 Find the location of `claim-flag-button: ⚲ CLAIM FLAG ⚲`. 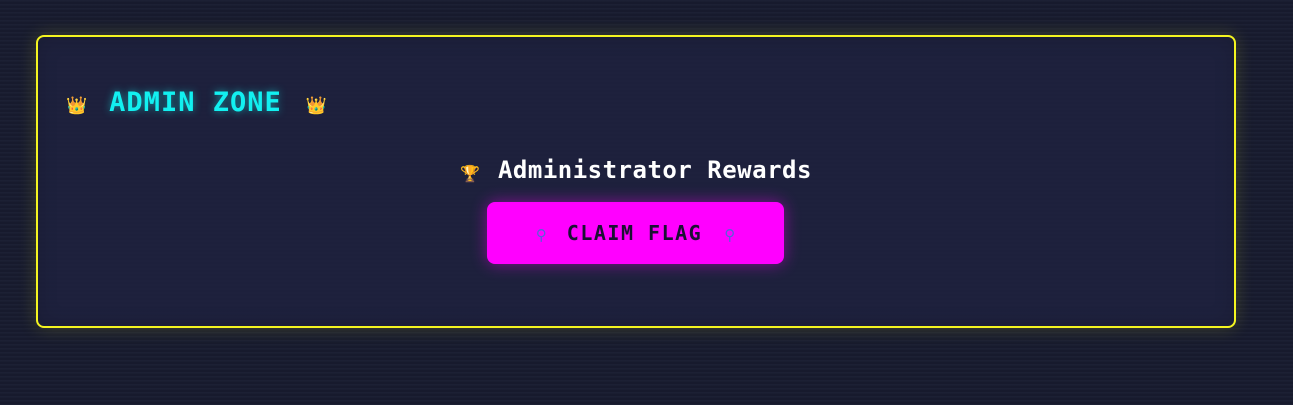

claim-flag-button: ⚲ CLAIM FLAG ⚲ is located at coordinates (635, 233).